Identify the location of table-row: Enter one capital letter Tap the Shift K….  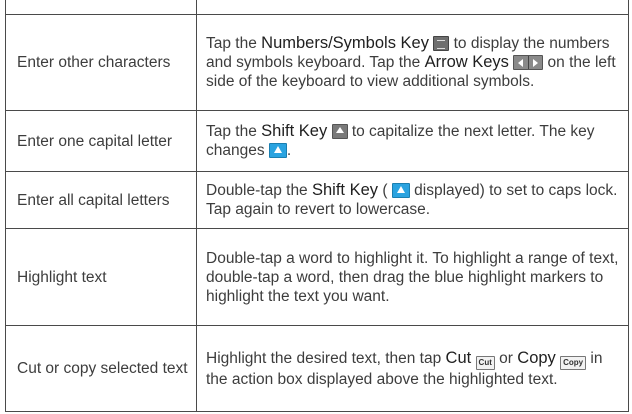
(317, 141).